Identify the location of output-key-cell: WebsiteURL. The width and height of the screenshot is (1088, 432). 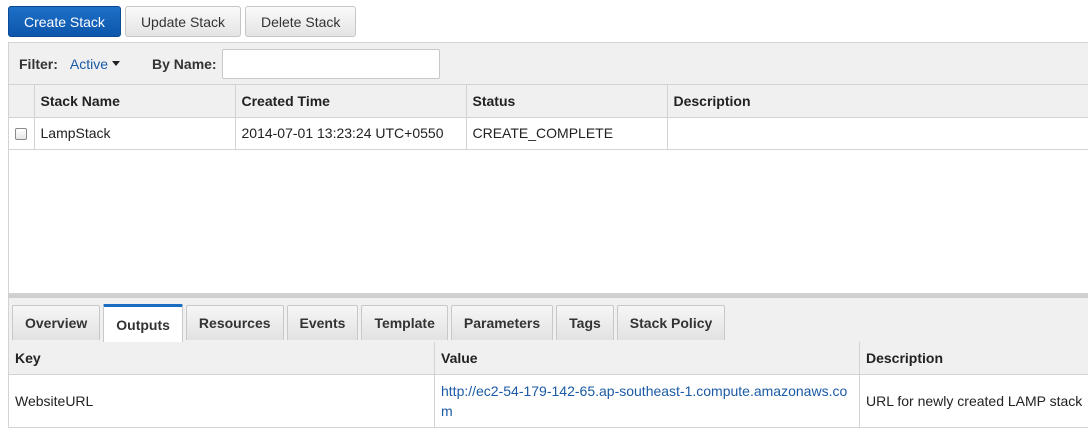
(221, 400).